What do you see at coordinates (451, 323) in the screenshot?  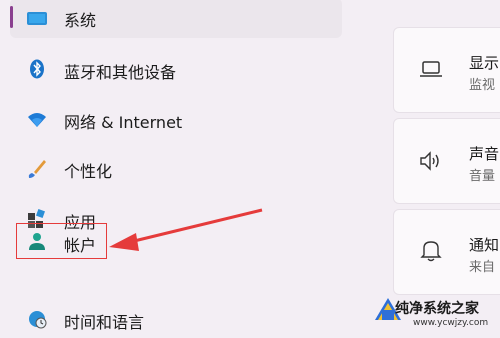 I see `watermark-url: www.ycwjzy.com` at bounding box center [451, 323].